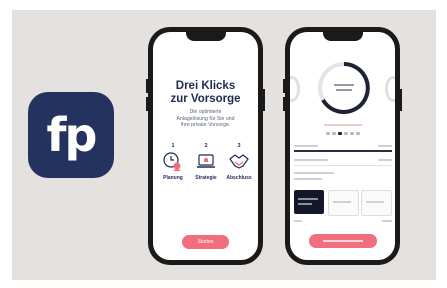 Image resolution: width=447 pixels, height=288 pixels. What do you see at coordinates (390, 89) in the screenshot?
I see `carousel-peek-right` at bounding box center [390, 89].